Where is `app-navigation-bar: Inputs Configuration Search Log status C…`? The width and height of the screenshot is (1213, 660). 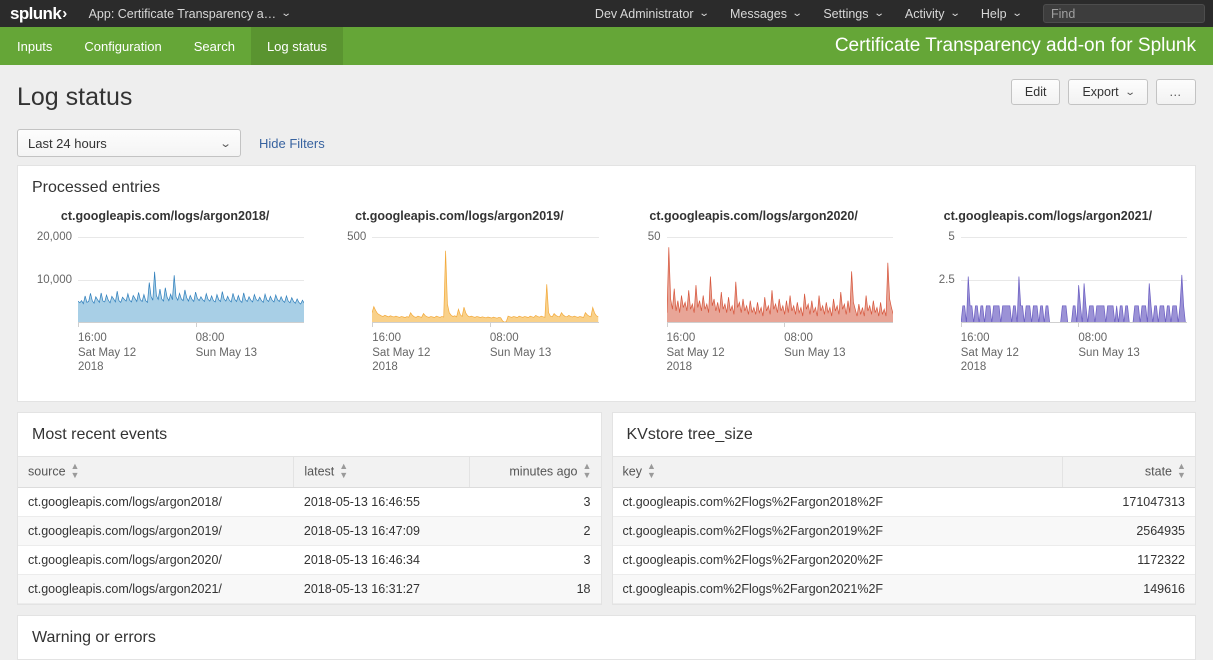 app-navigation-bar: Inputs Configuration Search Log status C… is located at coordinates (606, 46).